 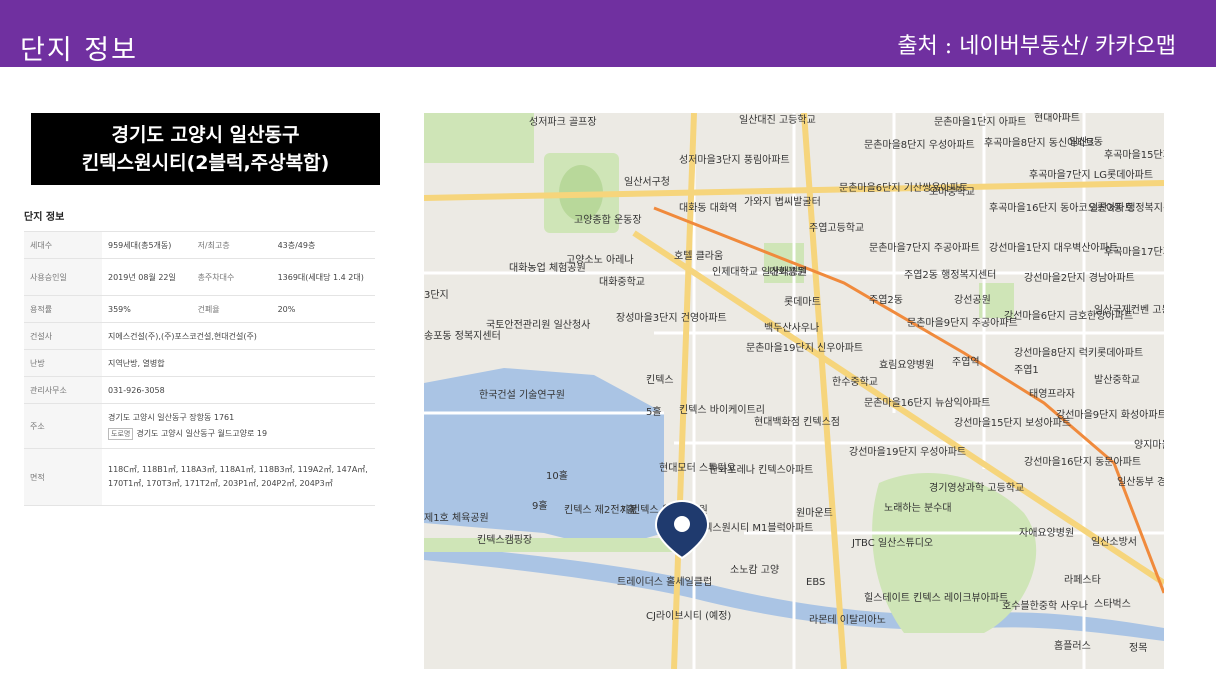 I want to click on table-row: 난방 지역난방, 열병합, so click(x=199, y=363).